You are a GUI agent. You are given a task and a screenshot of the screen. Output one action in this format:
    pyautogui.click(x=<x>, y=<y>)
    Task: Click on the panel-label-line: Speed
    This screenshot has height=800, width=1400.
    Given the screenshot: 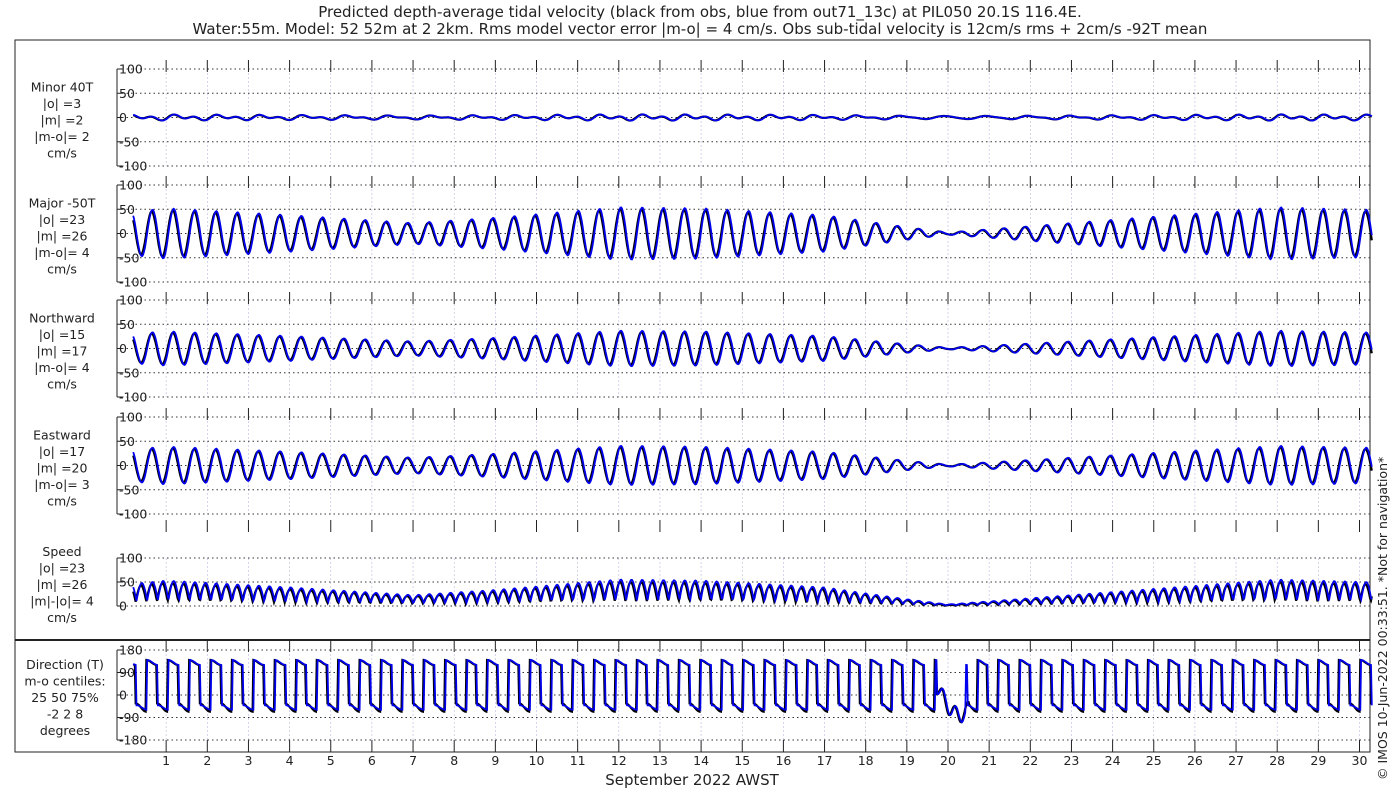 What is the action you would take?
    pyautogui.click(x=61, y=551)
    